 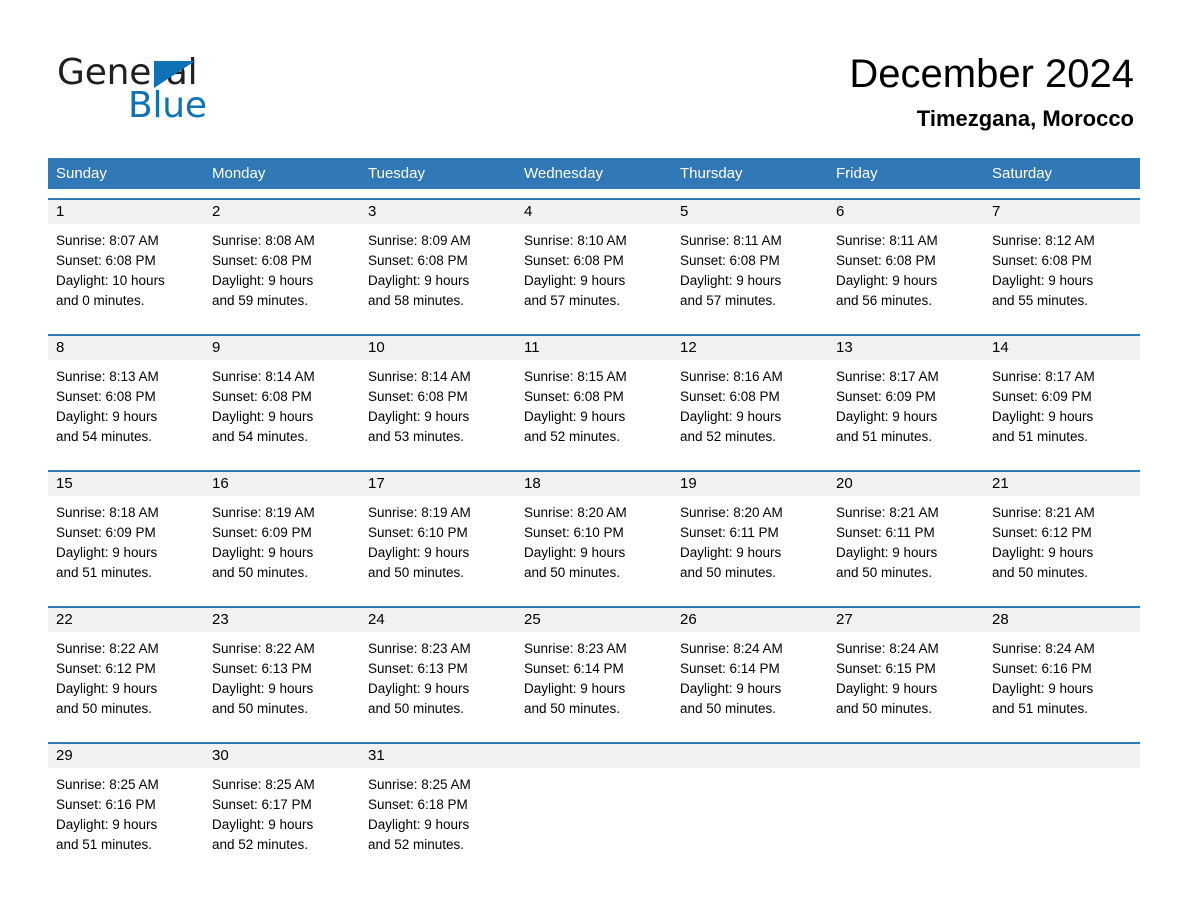 What do you see at coordinates (282, 620) in the screenshot?
I see `date-number: 23` at bounding box center [282, 620].